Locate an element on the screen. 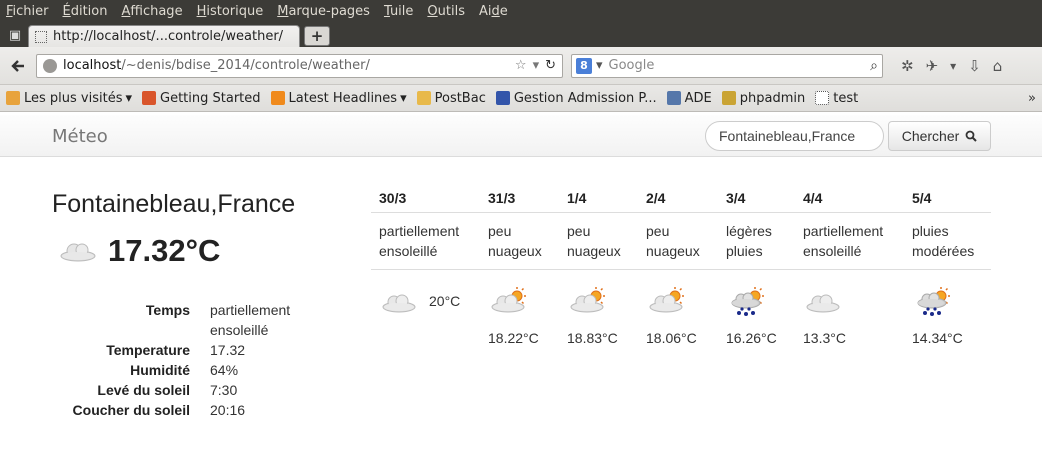 The image size is (1042, 459). url-dropdown-icon: ▾ is located at coordinates (536, 65).